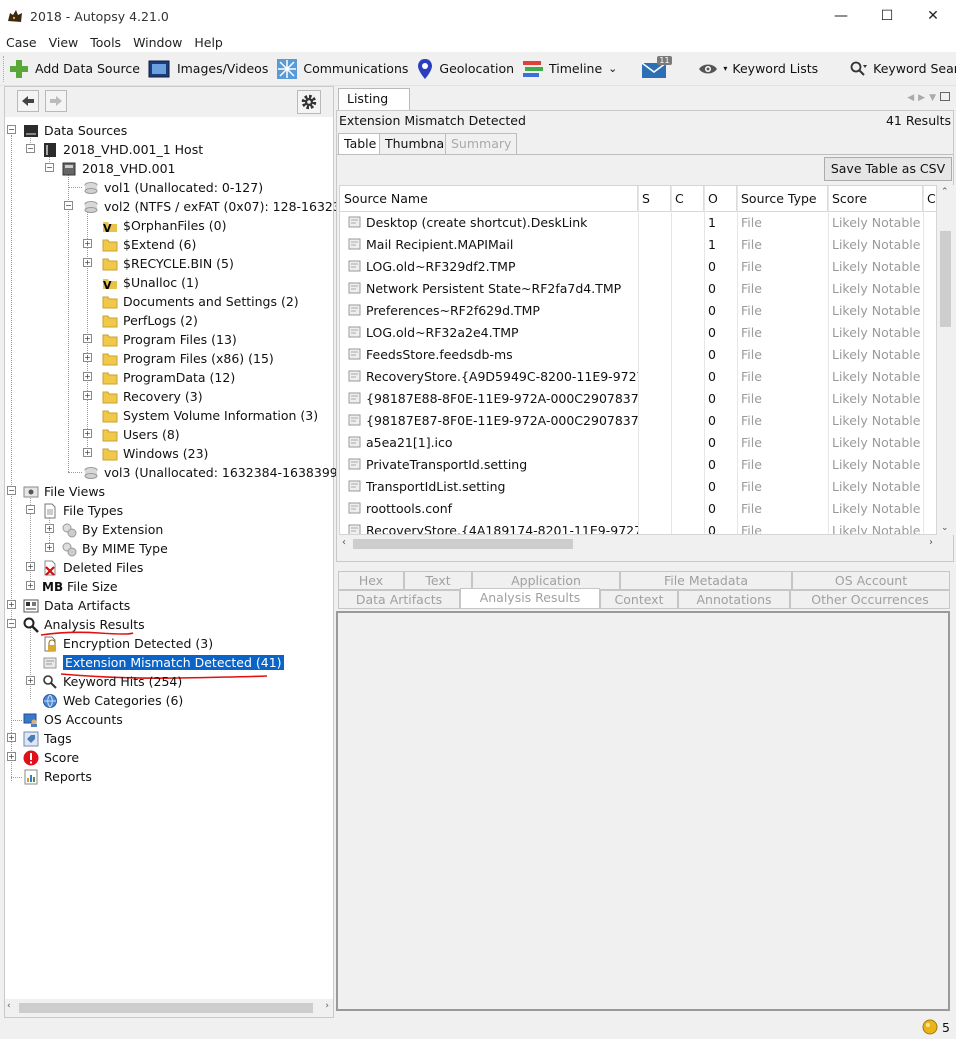  Describe the element at coordinates (112, 529) in the screenshot. I see `tree-node-by-extension: By Extension` at that location.